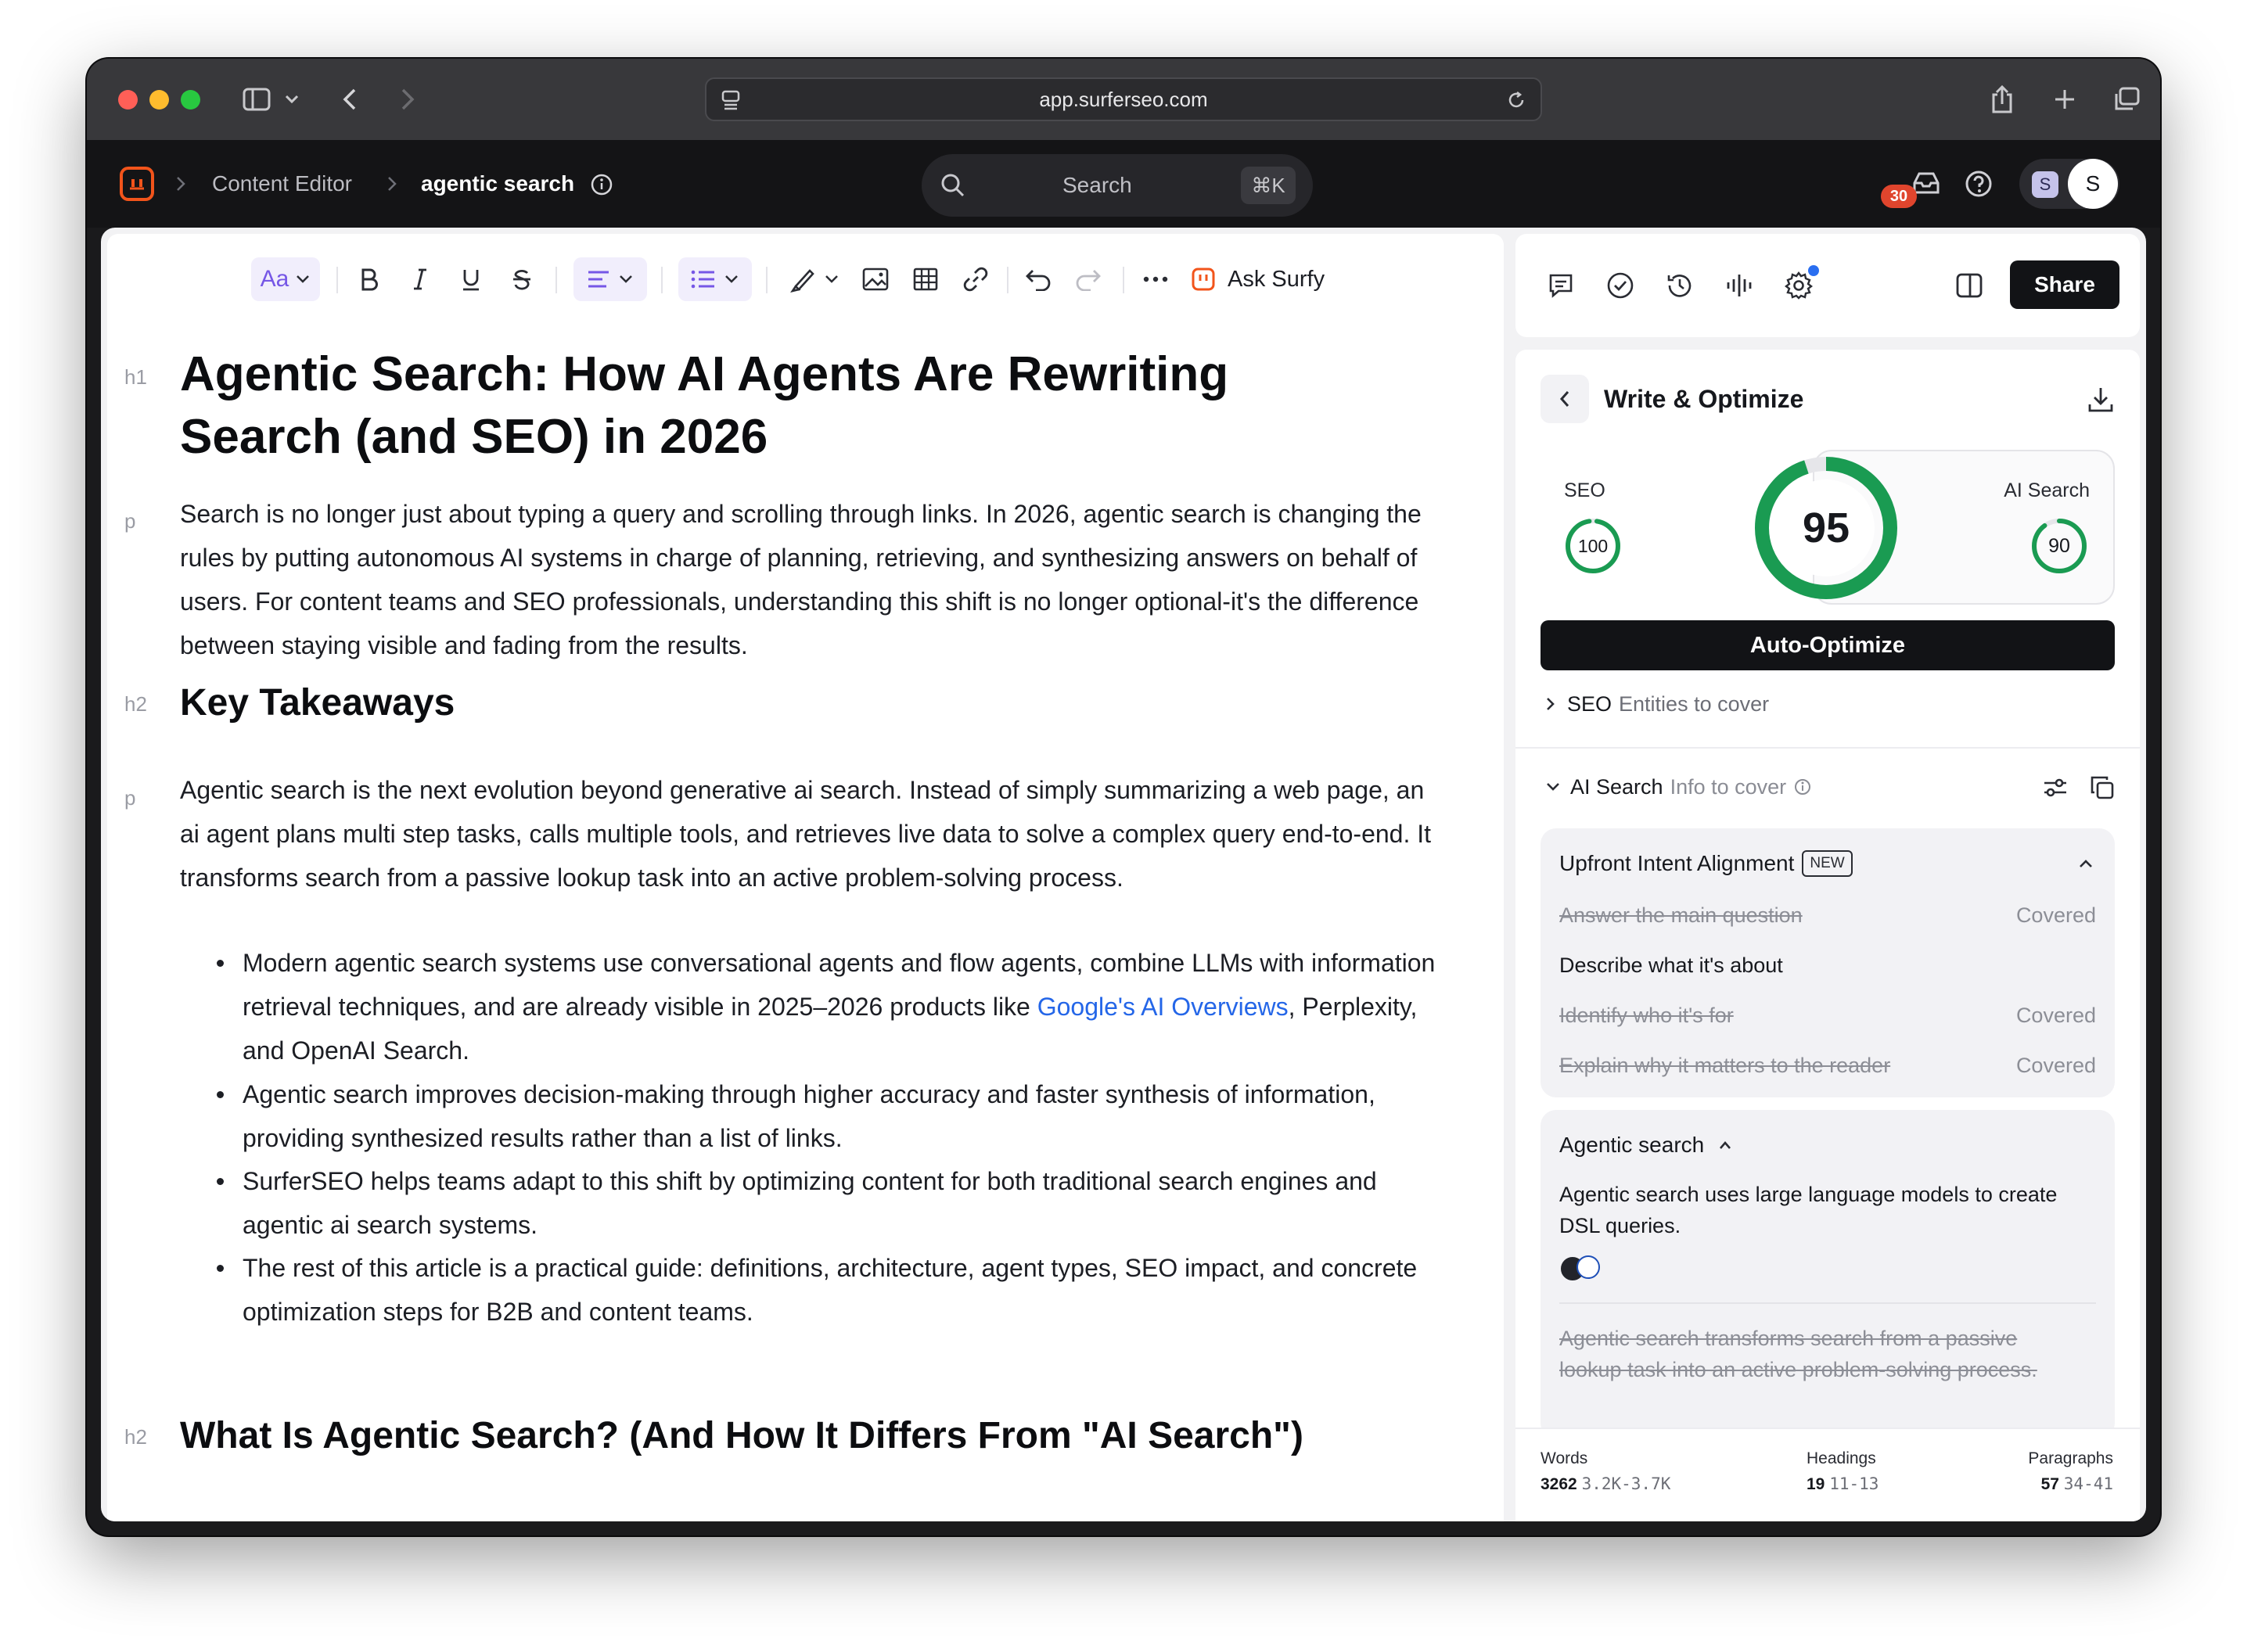 This screenshot has height=1652, width=2247. What do you see at coordinates (1270, 279) in the screenshot?
I see `ask-surfy-button: Ask Surfy` at bounding box center [1270, 279].